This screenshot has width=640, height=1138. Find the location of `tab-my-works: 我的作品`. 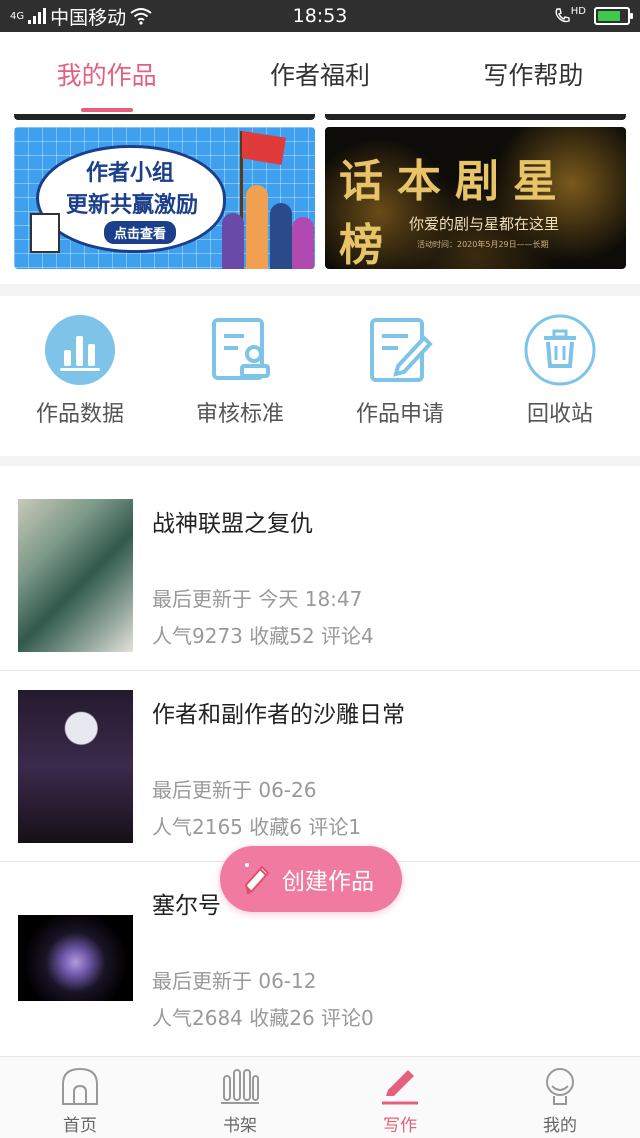

tab-my-works: 我的作品 is located at coordinates (106, 74).